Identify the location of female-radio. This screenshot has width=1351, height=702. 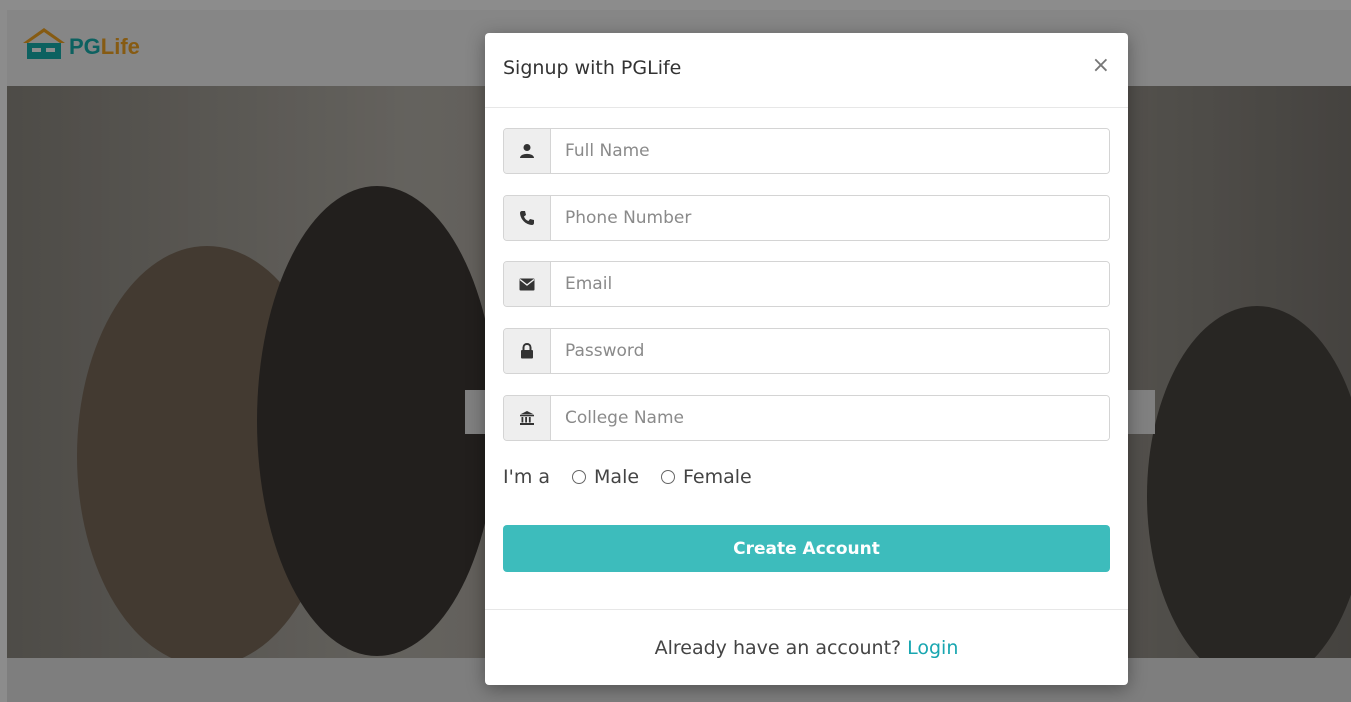
(668, 477).